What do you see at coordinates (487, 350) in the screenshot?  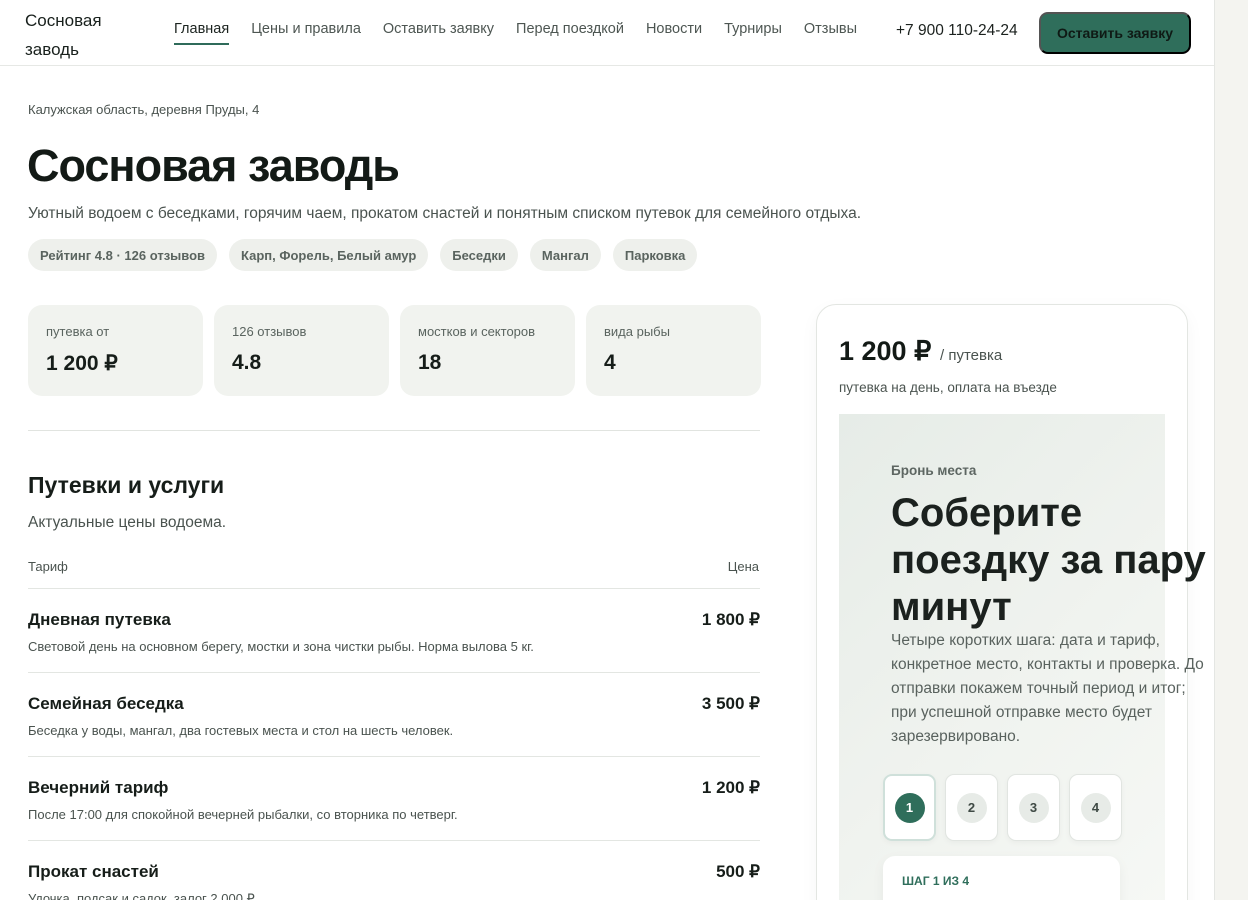 I see `stat-card: мостков и секторов 18` at bounding box center [487, 350].